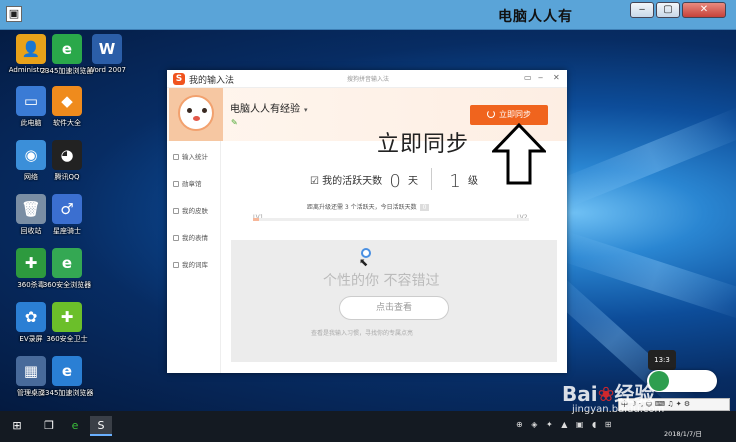  What do you see at coordinates (683, 433) in the screenshot?
I see `taskbar-date: 2018/1/7/日` at bounding box center [683, 433].